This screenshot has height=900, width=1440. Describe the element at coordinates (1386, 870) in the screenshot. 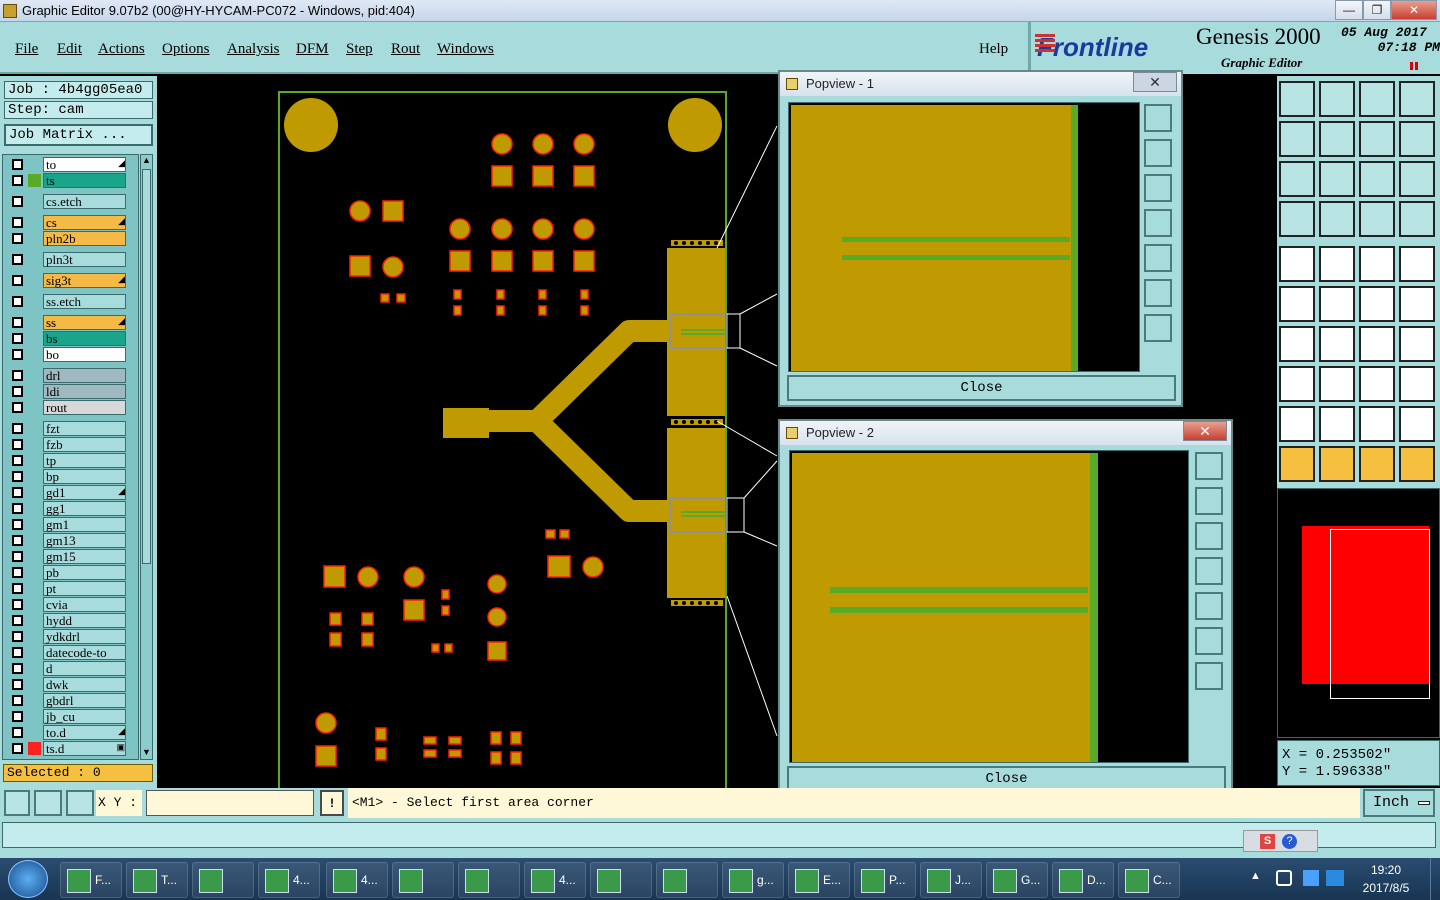

I see `clock-time: 19:20` at that location.